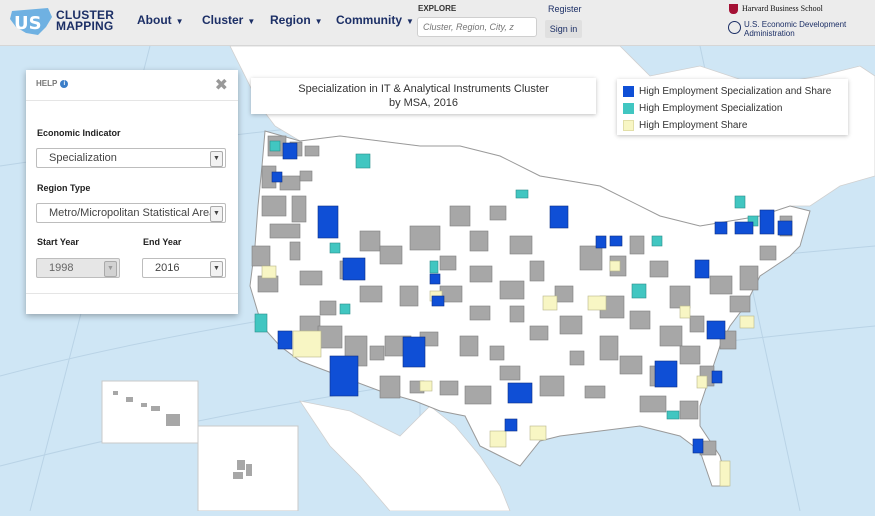 Image resolution: width=875 pixels, height=516 pixels. Describe the element at coordinates (628, 125) in the screenshot. I see `legend-swatch-yellow` at that location.